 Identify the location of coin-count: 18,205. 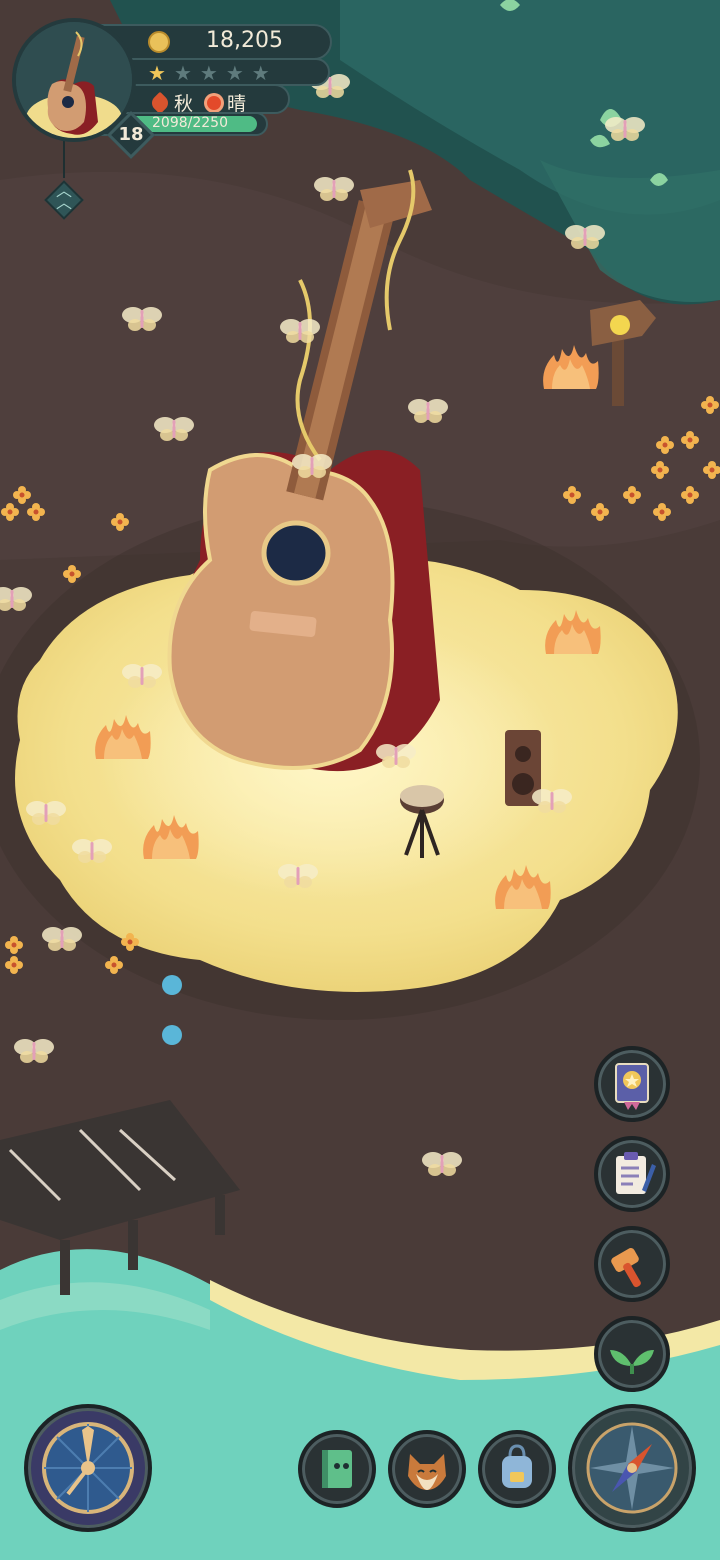
(244, 40).